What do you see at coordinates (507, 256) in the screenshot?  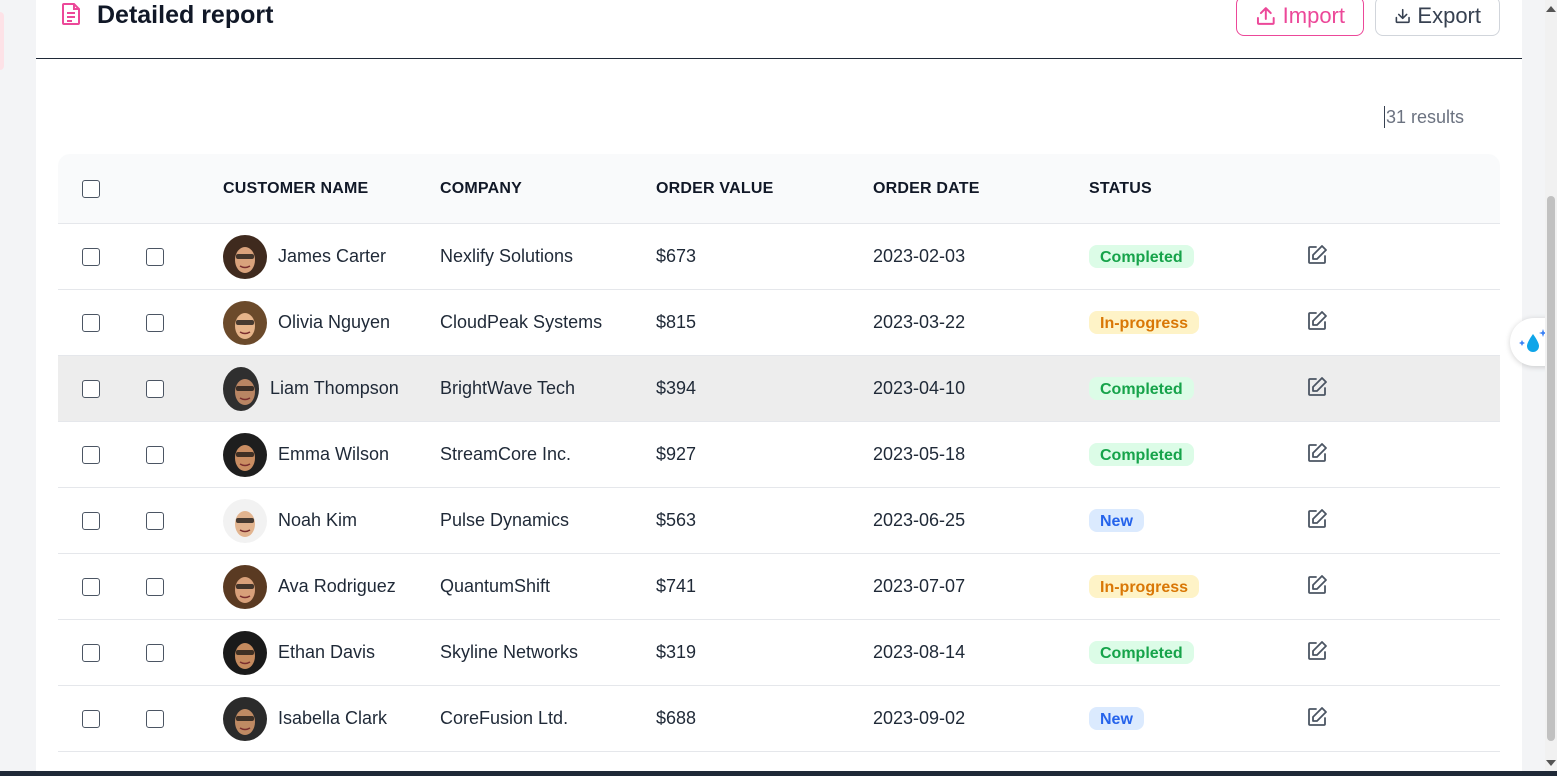 I see `company-name: Nexlify Solutions` at bounding box center [507, 256].